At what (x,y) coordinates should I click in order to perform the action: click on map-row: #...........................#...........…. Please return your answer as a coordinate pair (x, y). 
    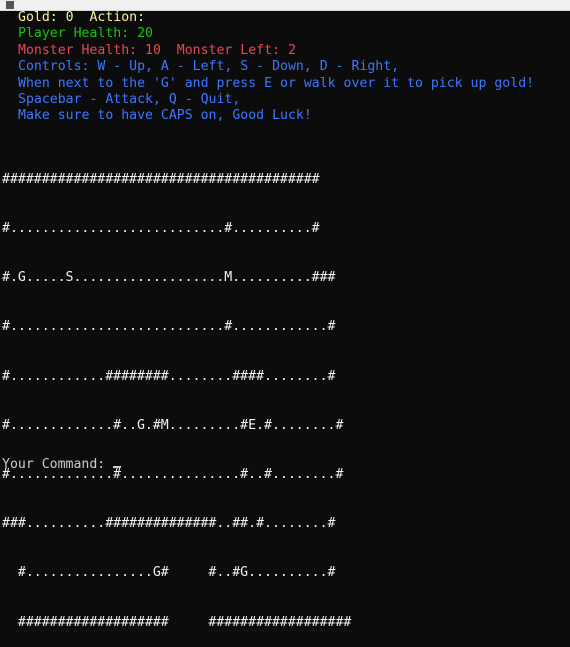
    Looking at the image, I should click on (169, 327).